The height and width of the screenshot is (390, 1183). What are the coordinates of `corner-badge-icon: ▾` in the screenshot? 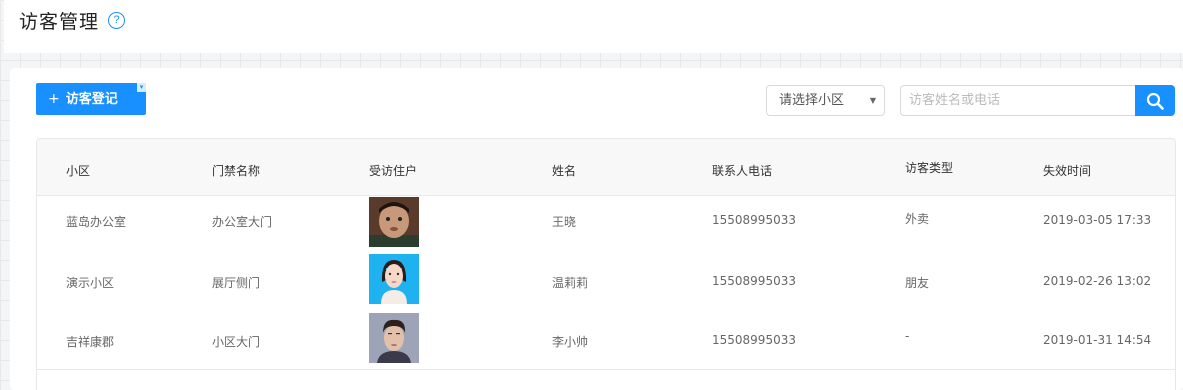 It's located at (141, 87).